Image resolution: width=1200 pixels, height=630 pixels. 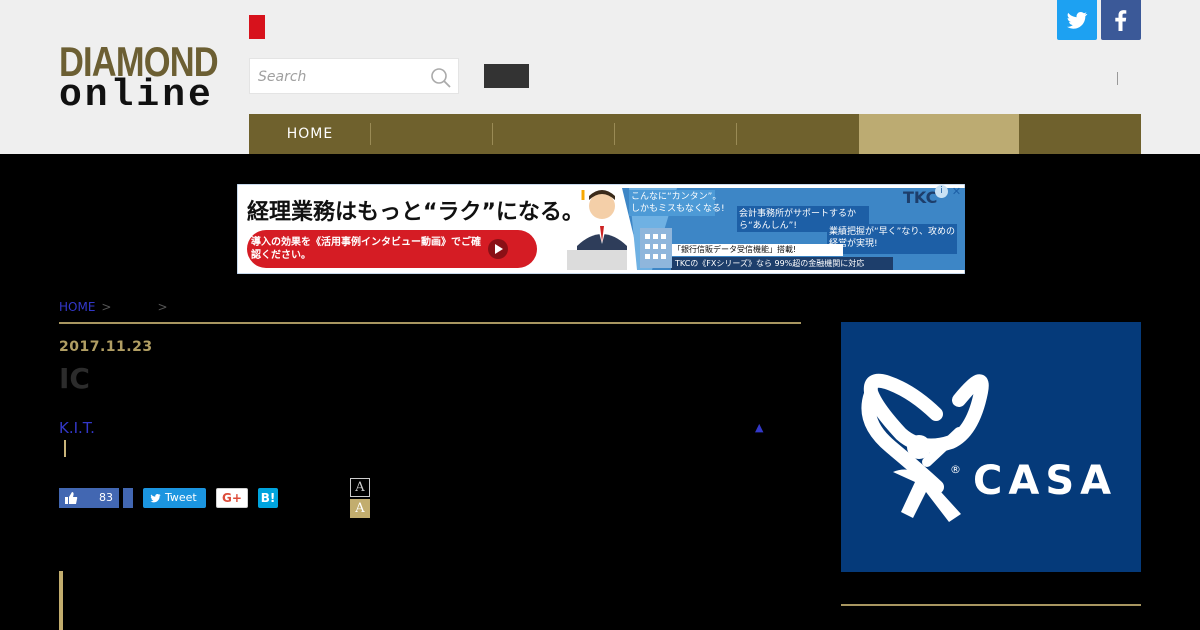 What do you see at coordinates (430, 323) in the screenshot?
I see `article-top-rule` at bounding box center [430, 323].